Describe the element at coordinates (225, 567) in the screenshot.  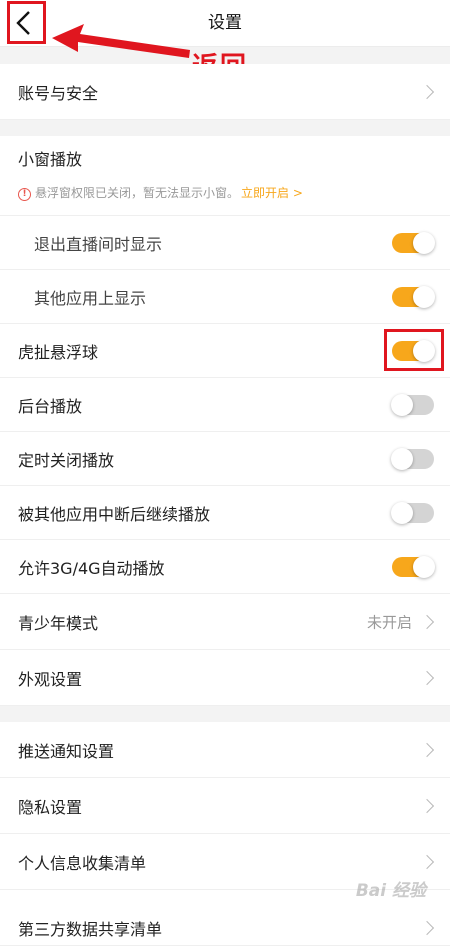
I see `settings-item-auto-play: 允许3G/4G自动播放` at that location.